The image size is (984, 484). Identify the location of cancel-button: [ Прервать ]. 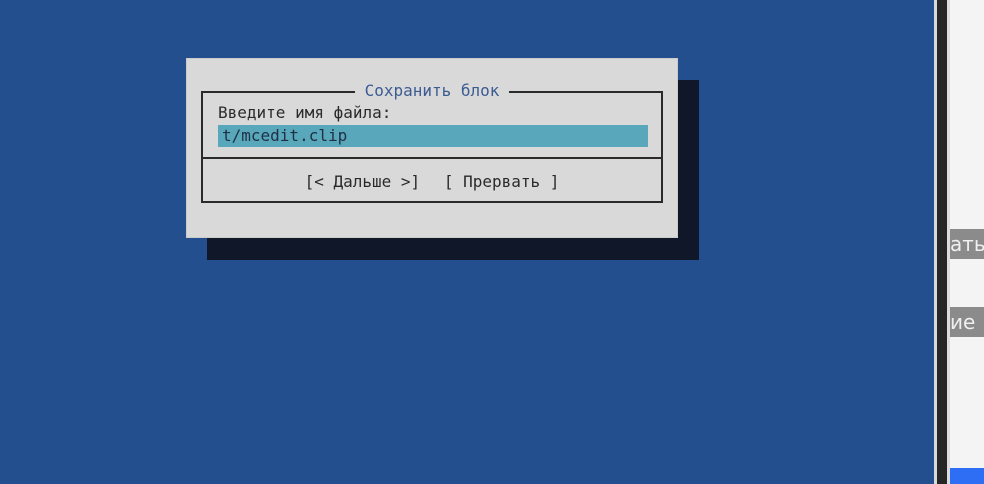
(502, 182).